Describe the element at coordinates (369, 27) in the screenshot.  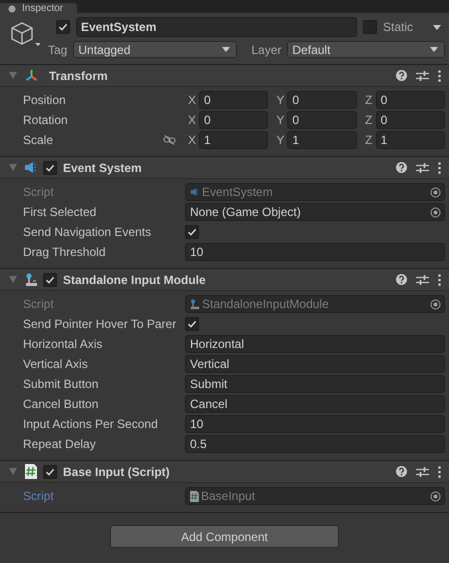
I see `static-checkbox` at that location.